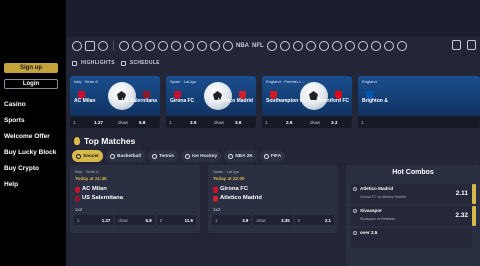  What do you see at coordinates (200, 122) in the screenshot?
I see `odds-value: 3.9` at bounding box center [200, 122].